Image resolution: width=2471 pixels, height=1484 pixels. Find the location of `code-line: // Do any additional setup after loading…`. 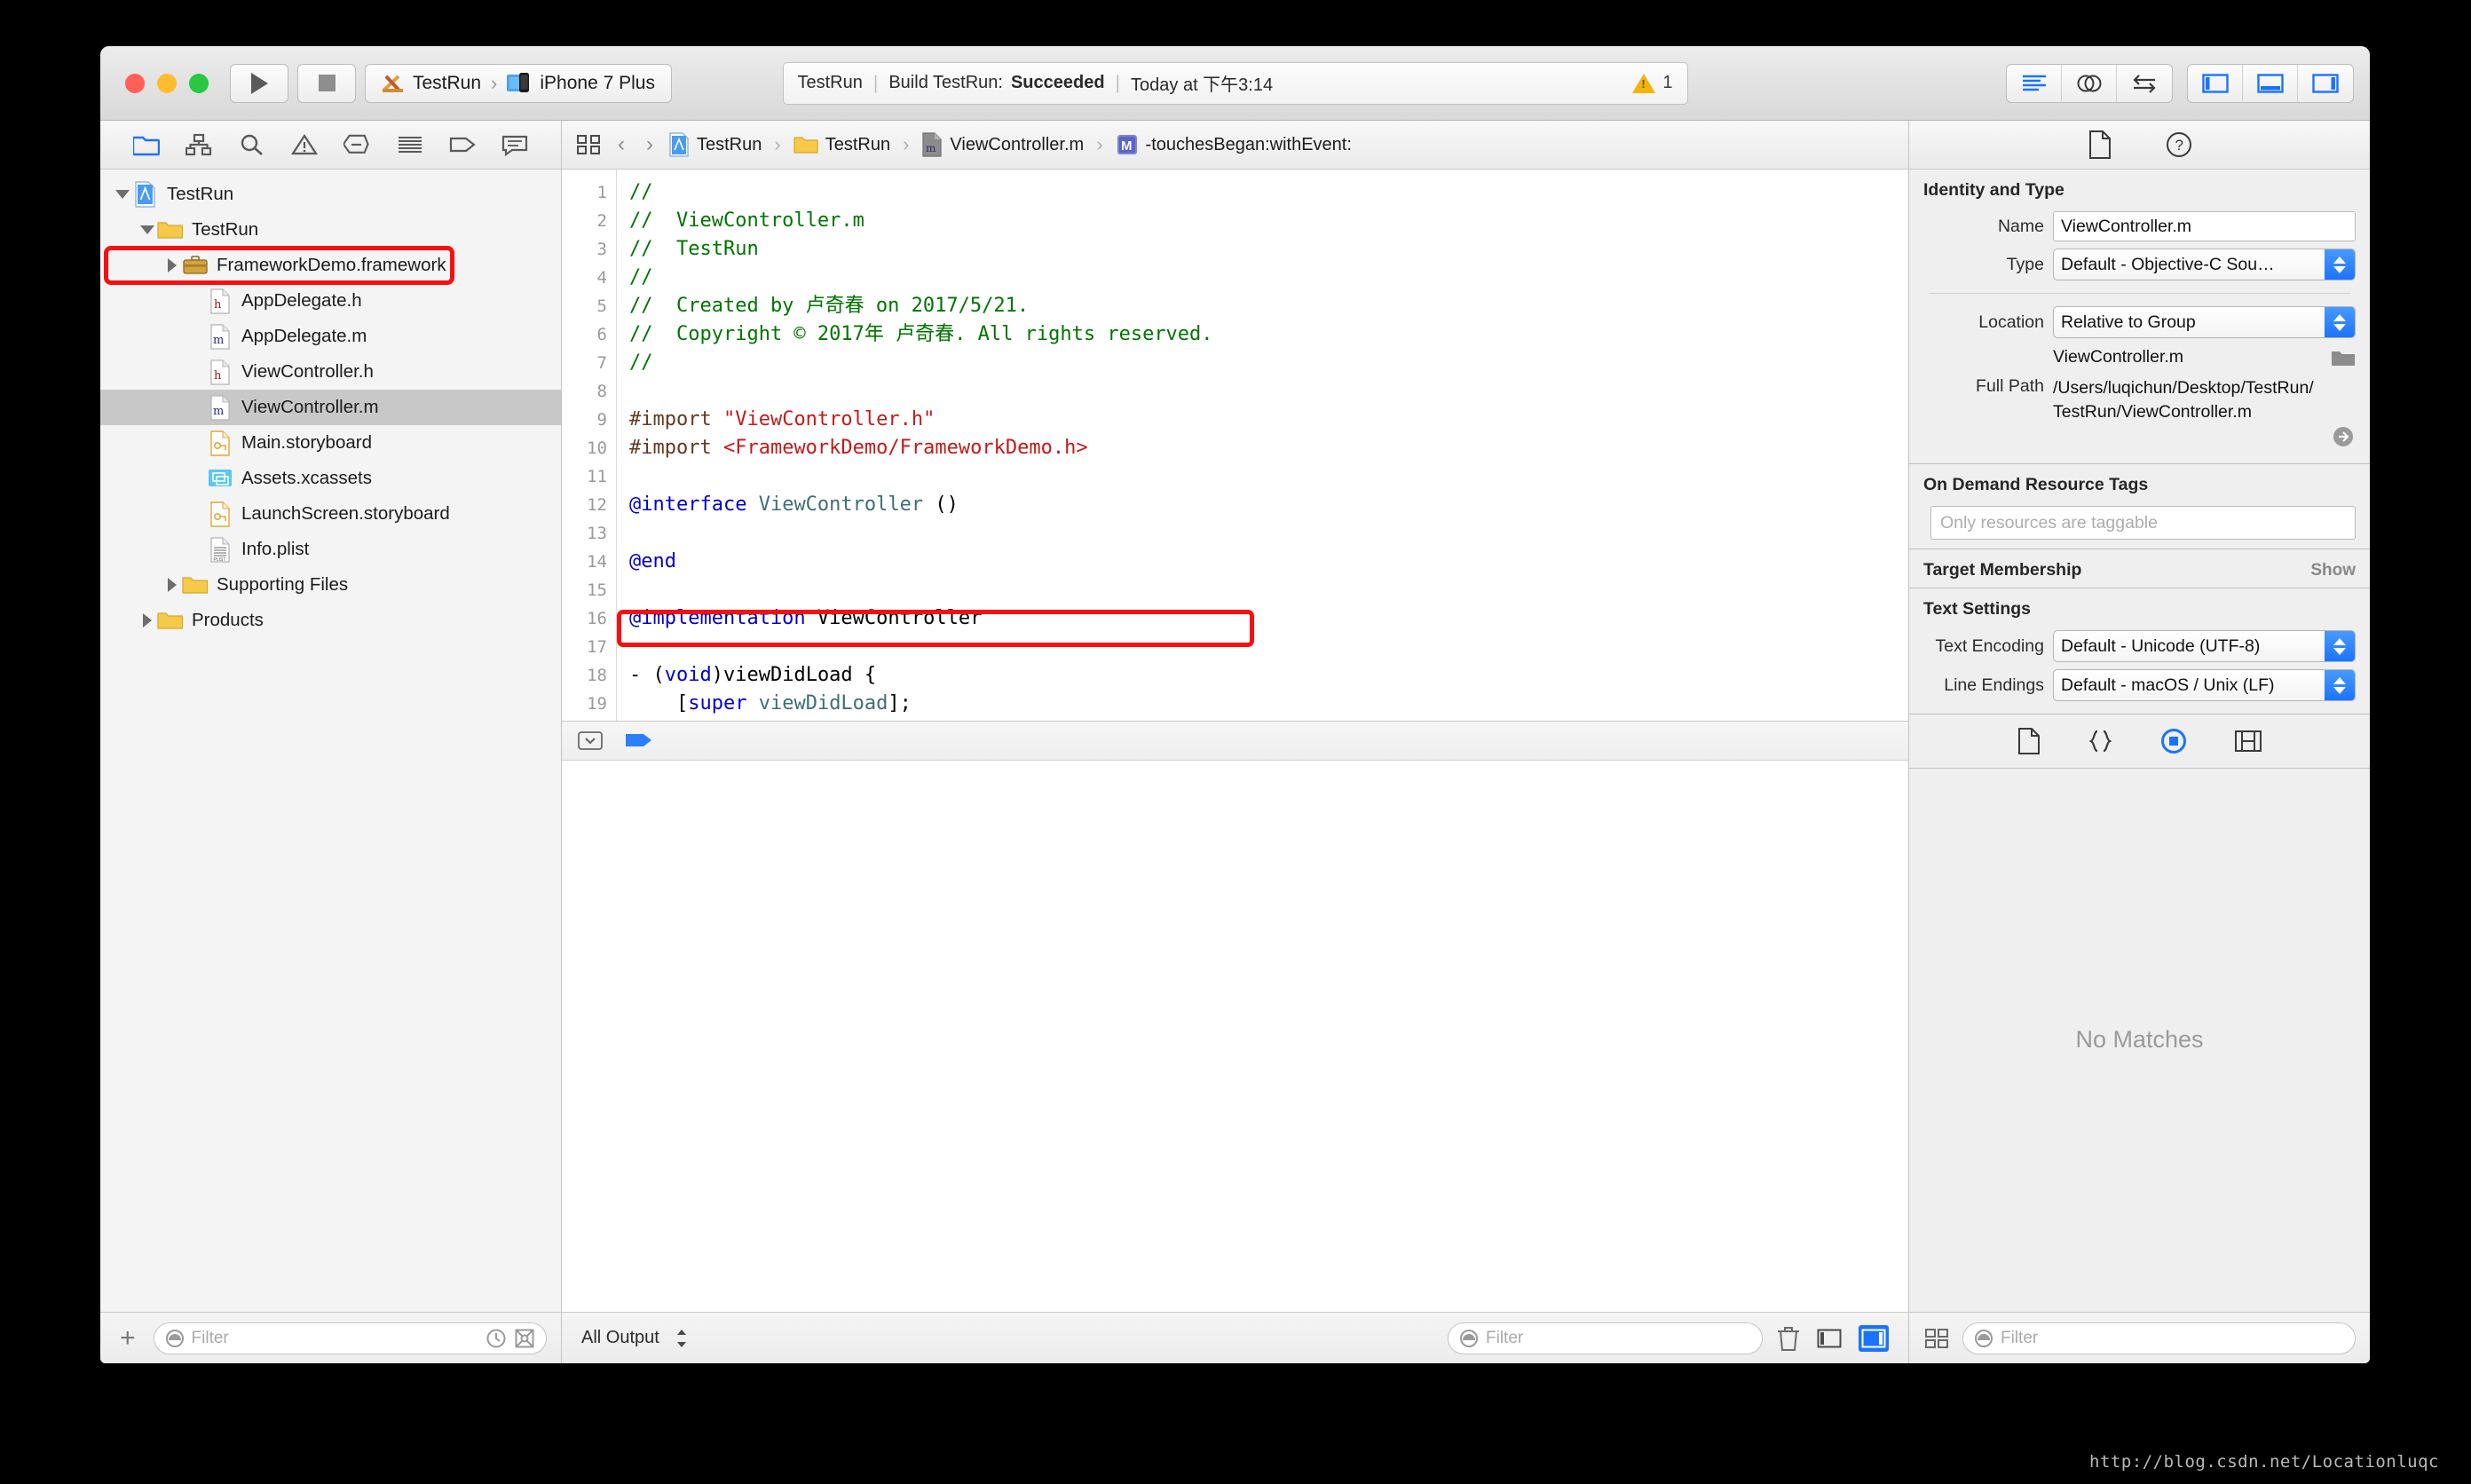

code-line: // Do any additional setup after loading… is located at coordinates (1268, 720).